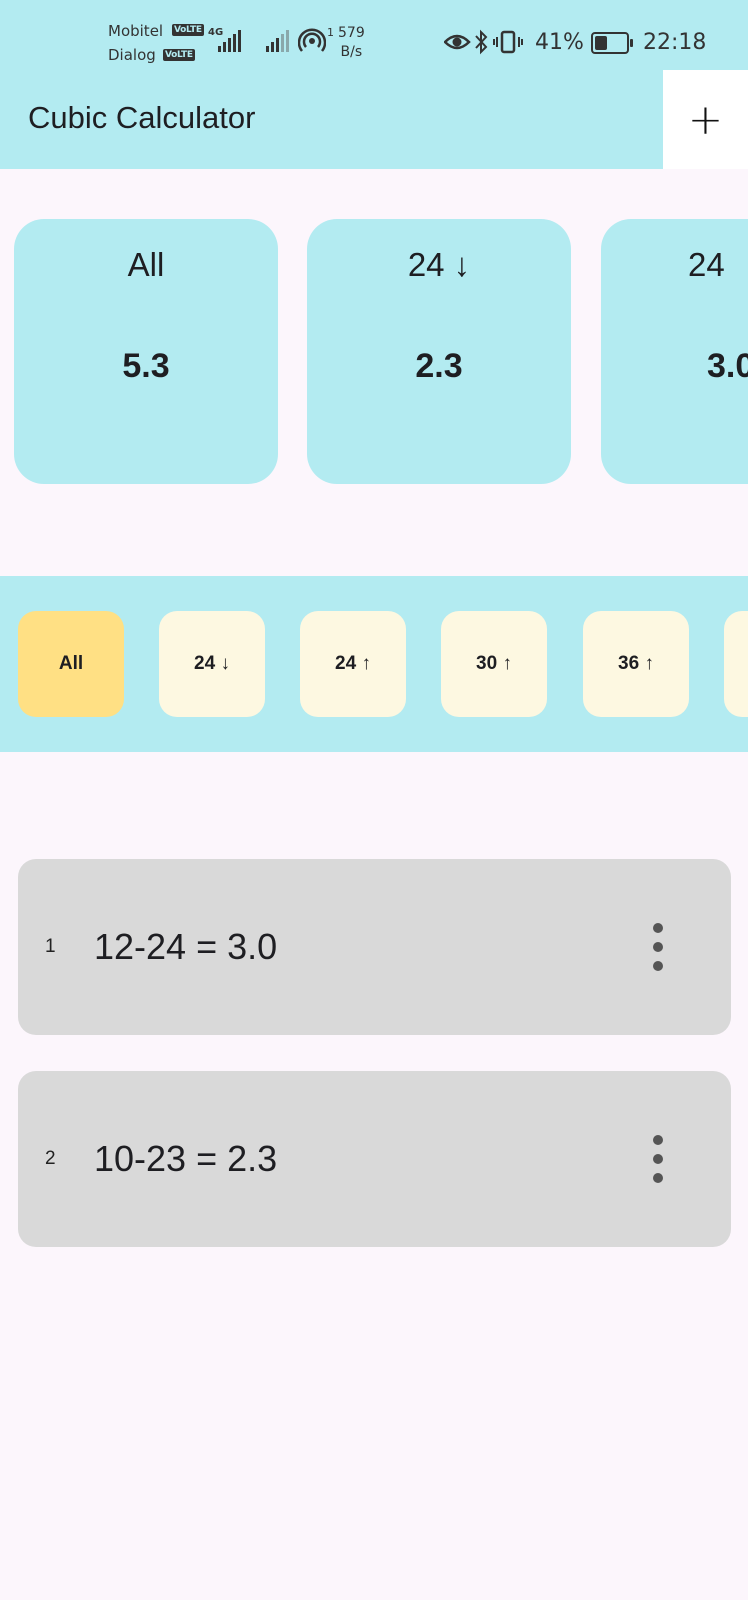  I want to click on result-index: 2, so click(50, 1158).